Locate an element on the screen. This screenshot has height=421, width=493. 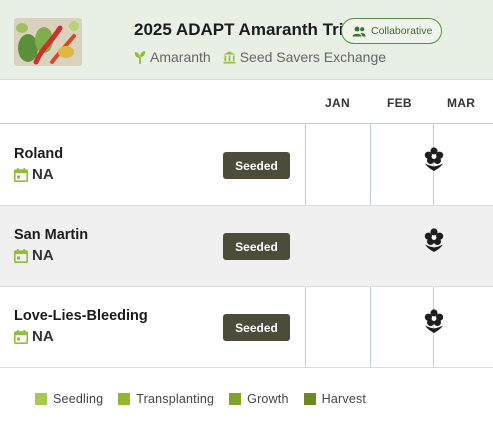
variety-name: Roland is located at coordinates (38, 154).